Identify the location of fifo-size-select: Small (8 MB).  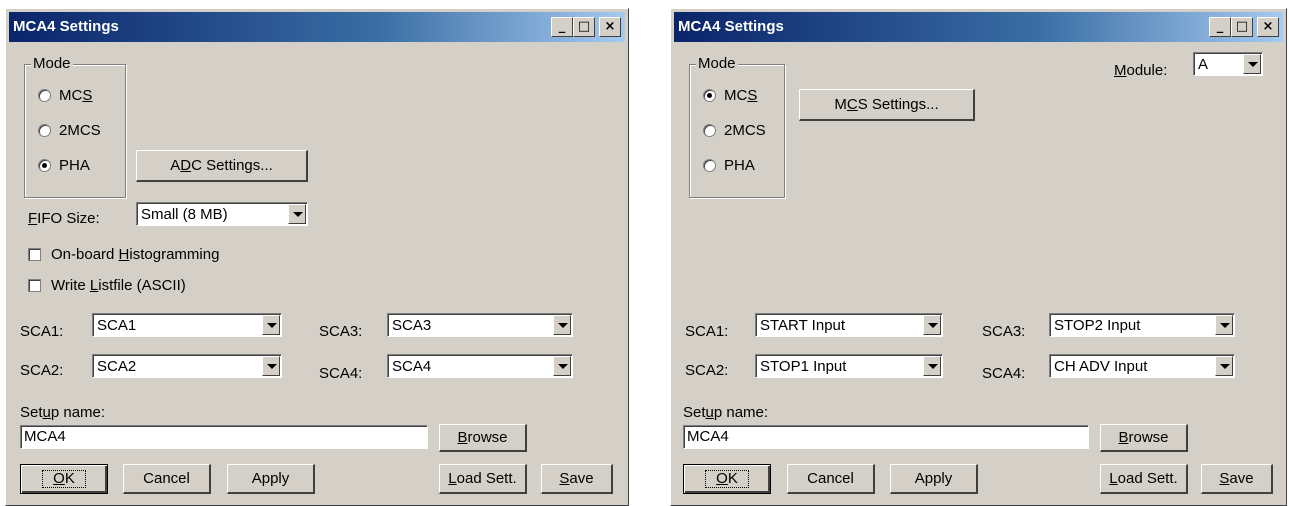
(222, 214).